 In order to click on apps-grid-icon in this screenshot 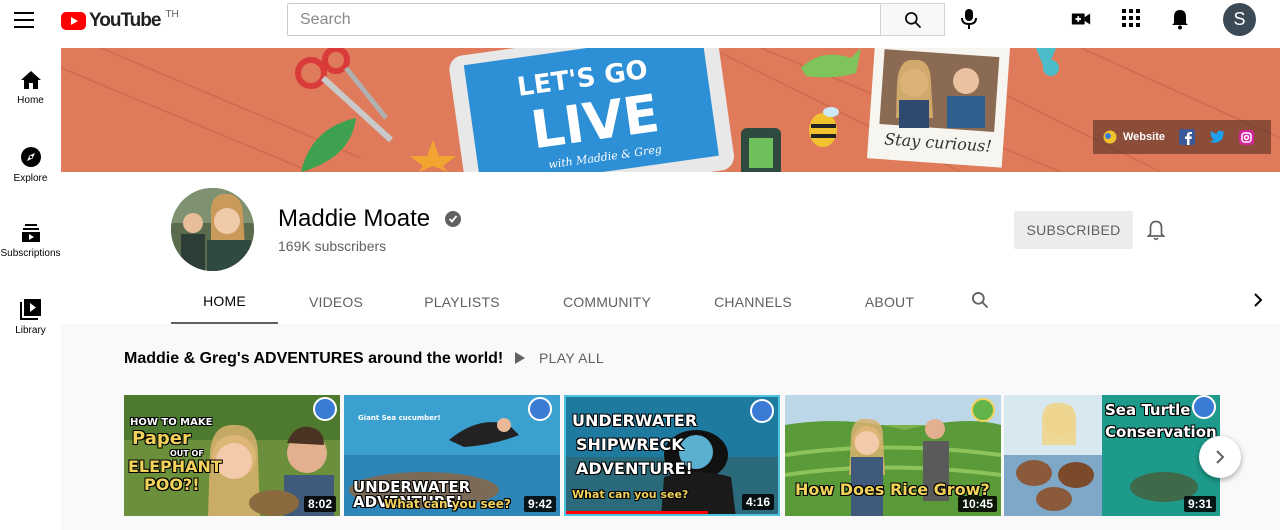, I will do `click(1131, 18)`.